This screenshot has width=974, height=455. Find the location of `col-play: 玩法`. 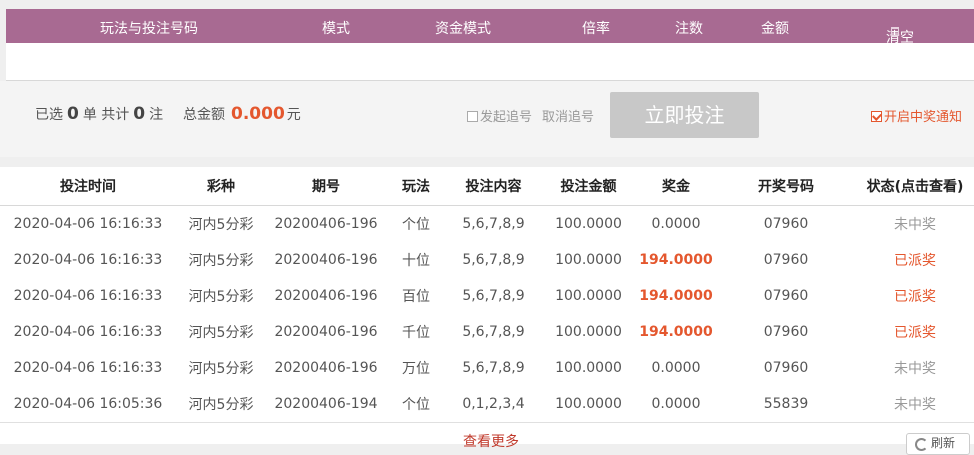

col-play: 玩法 is located at coordinates (416, 186).